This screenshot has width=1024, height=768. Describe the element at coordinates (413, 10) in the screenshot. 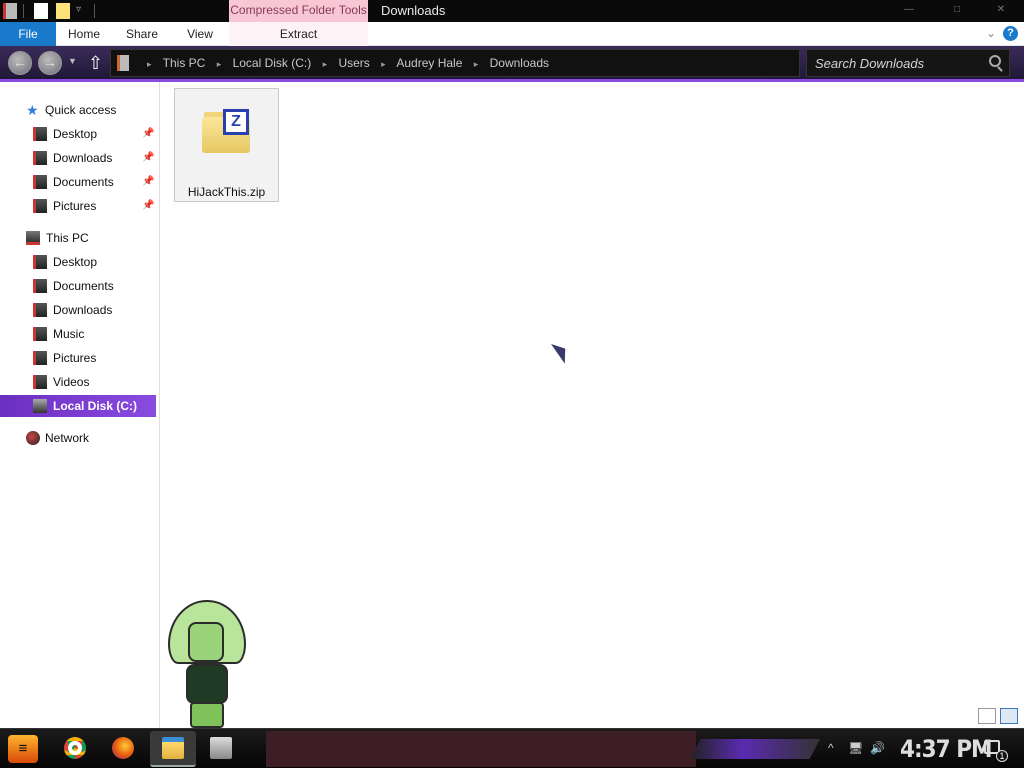

I see `window-title: Downloads` at that location.